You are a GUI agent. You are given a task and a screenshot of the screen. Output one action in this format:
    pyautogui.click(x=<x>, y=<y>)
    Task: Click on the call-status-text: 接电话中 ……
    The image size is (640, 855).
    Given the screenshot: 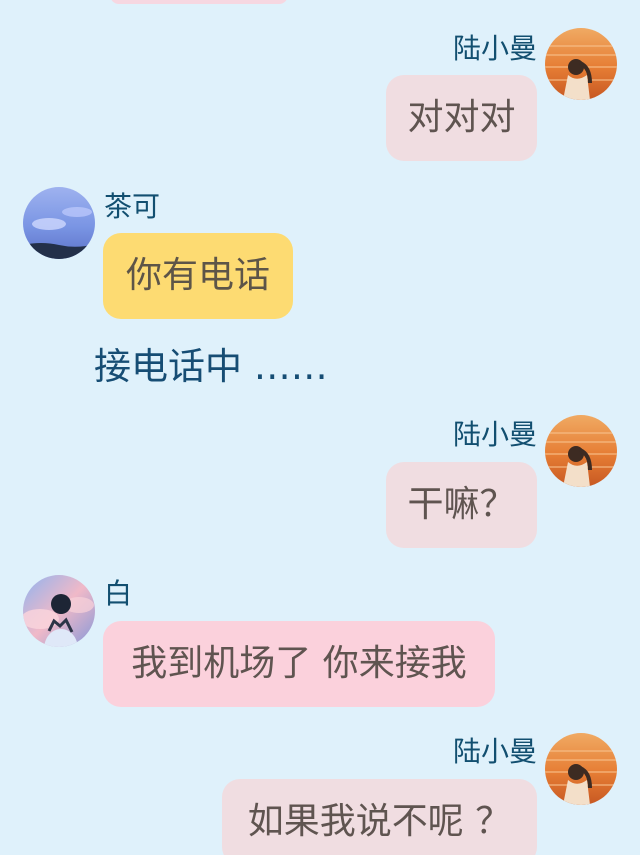 What is the action you would take?
    pyautogui.click(x=211, y=366)
    